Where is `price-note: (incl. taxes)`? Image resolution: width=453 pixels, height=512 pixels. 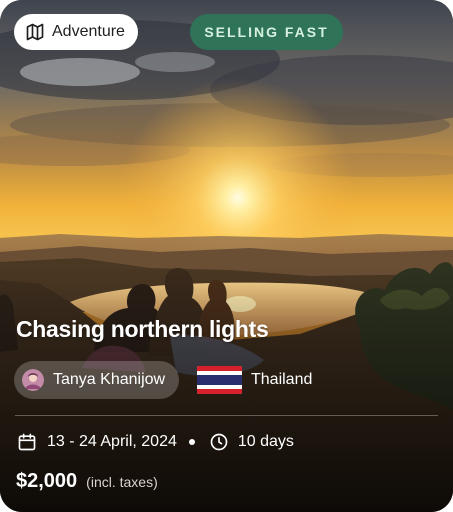
price-note: (incl. taxes) is located at coordinates (122, 482).